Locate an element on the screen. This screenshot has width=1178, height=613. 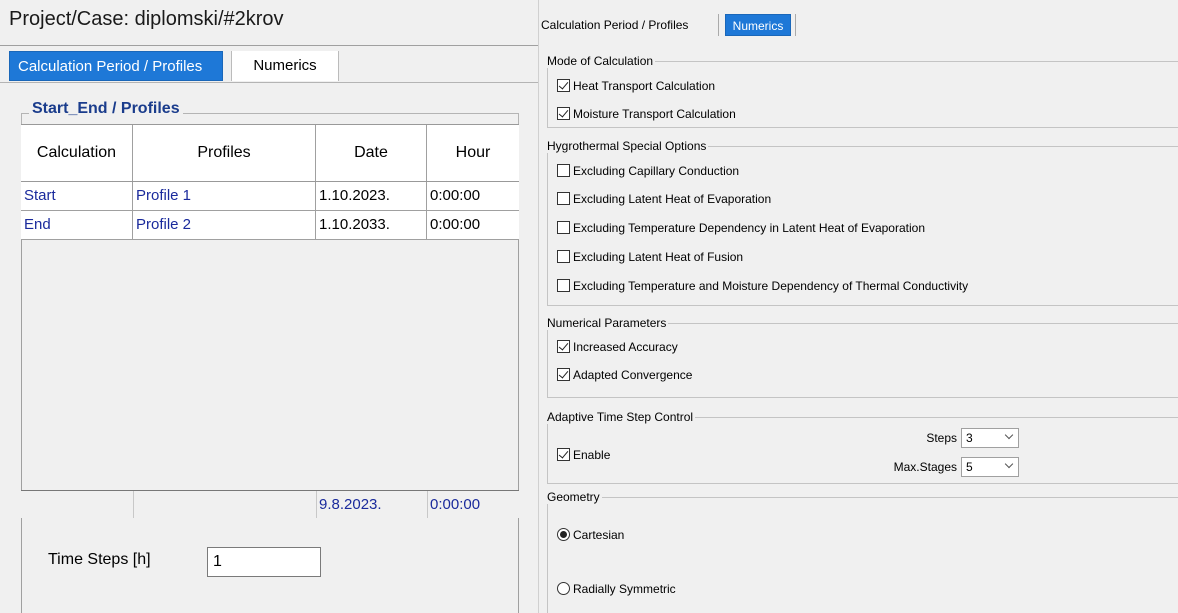
radio-selected-icon is located at coordinates (563, 534).